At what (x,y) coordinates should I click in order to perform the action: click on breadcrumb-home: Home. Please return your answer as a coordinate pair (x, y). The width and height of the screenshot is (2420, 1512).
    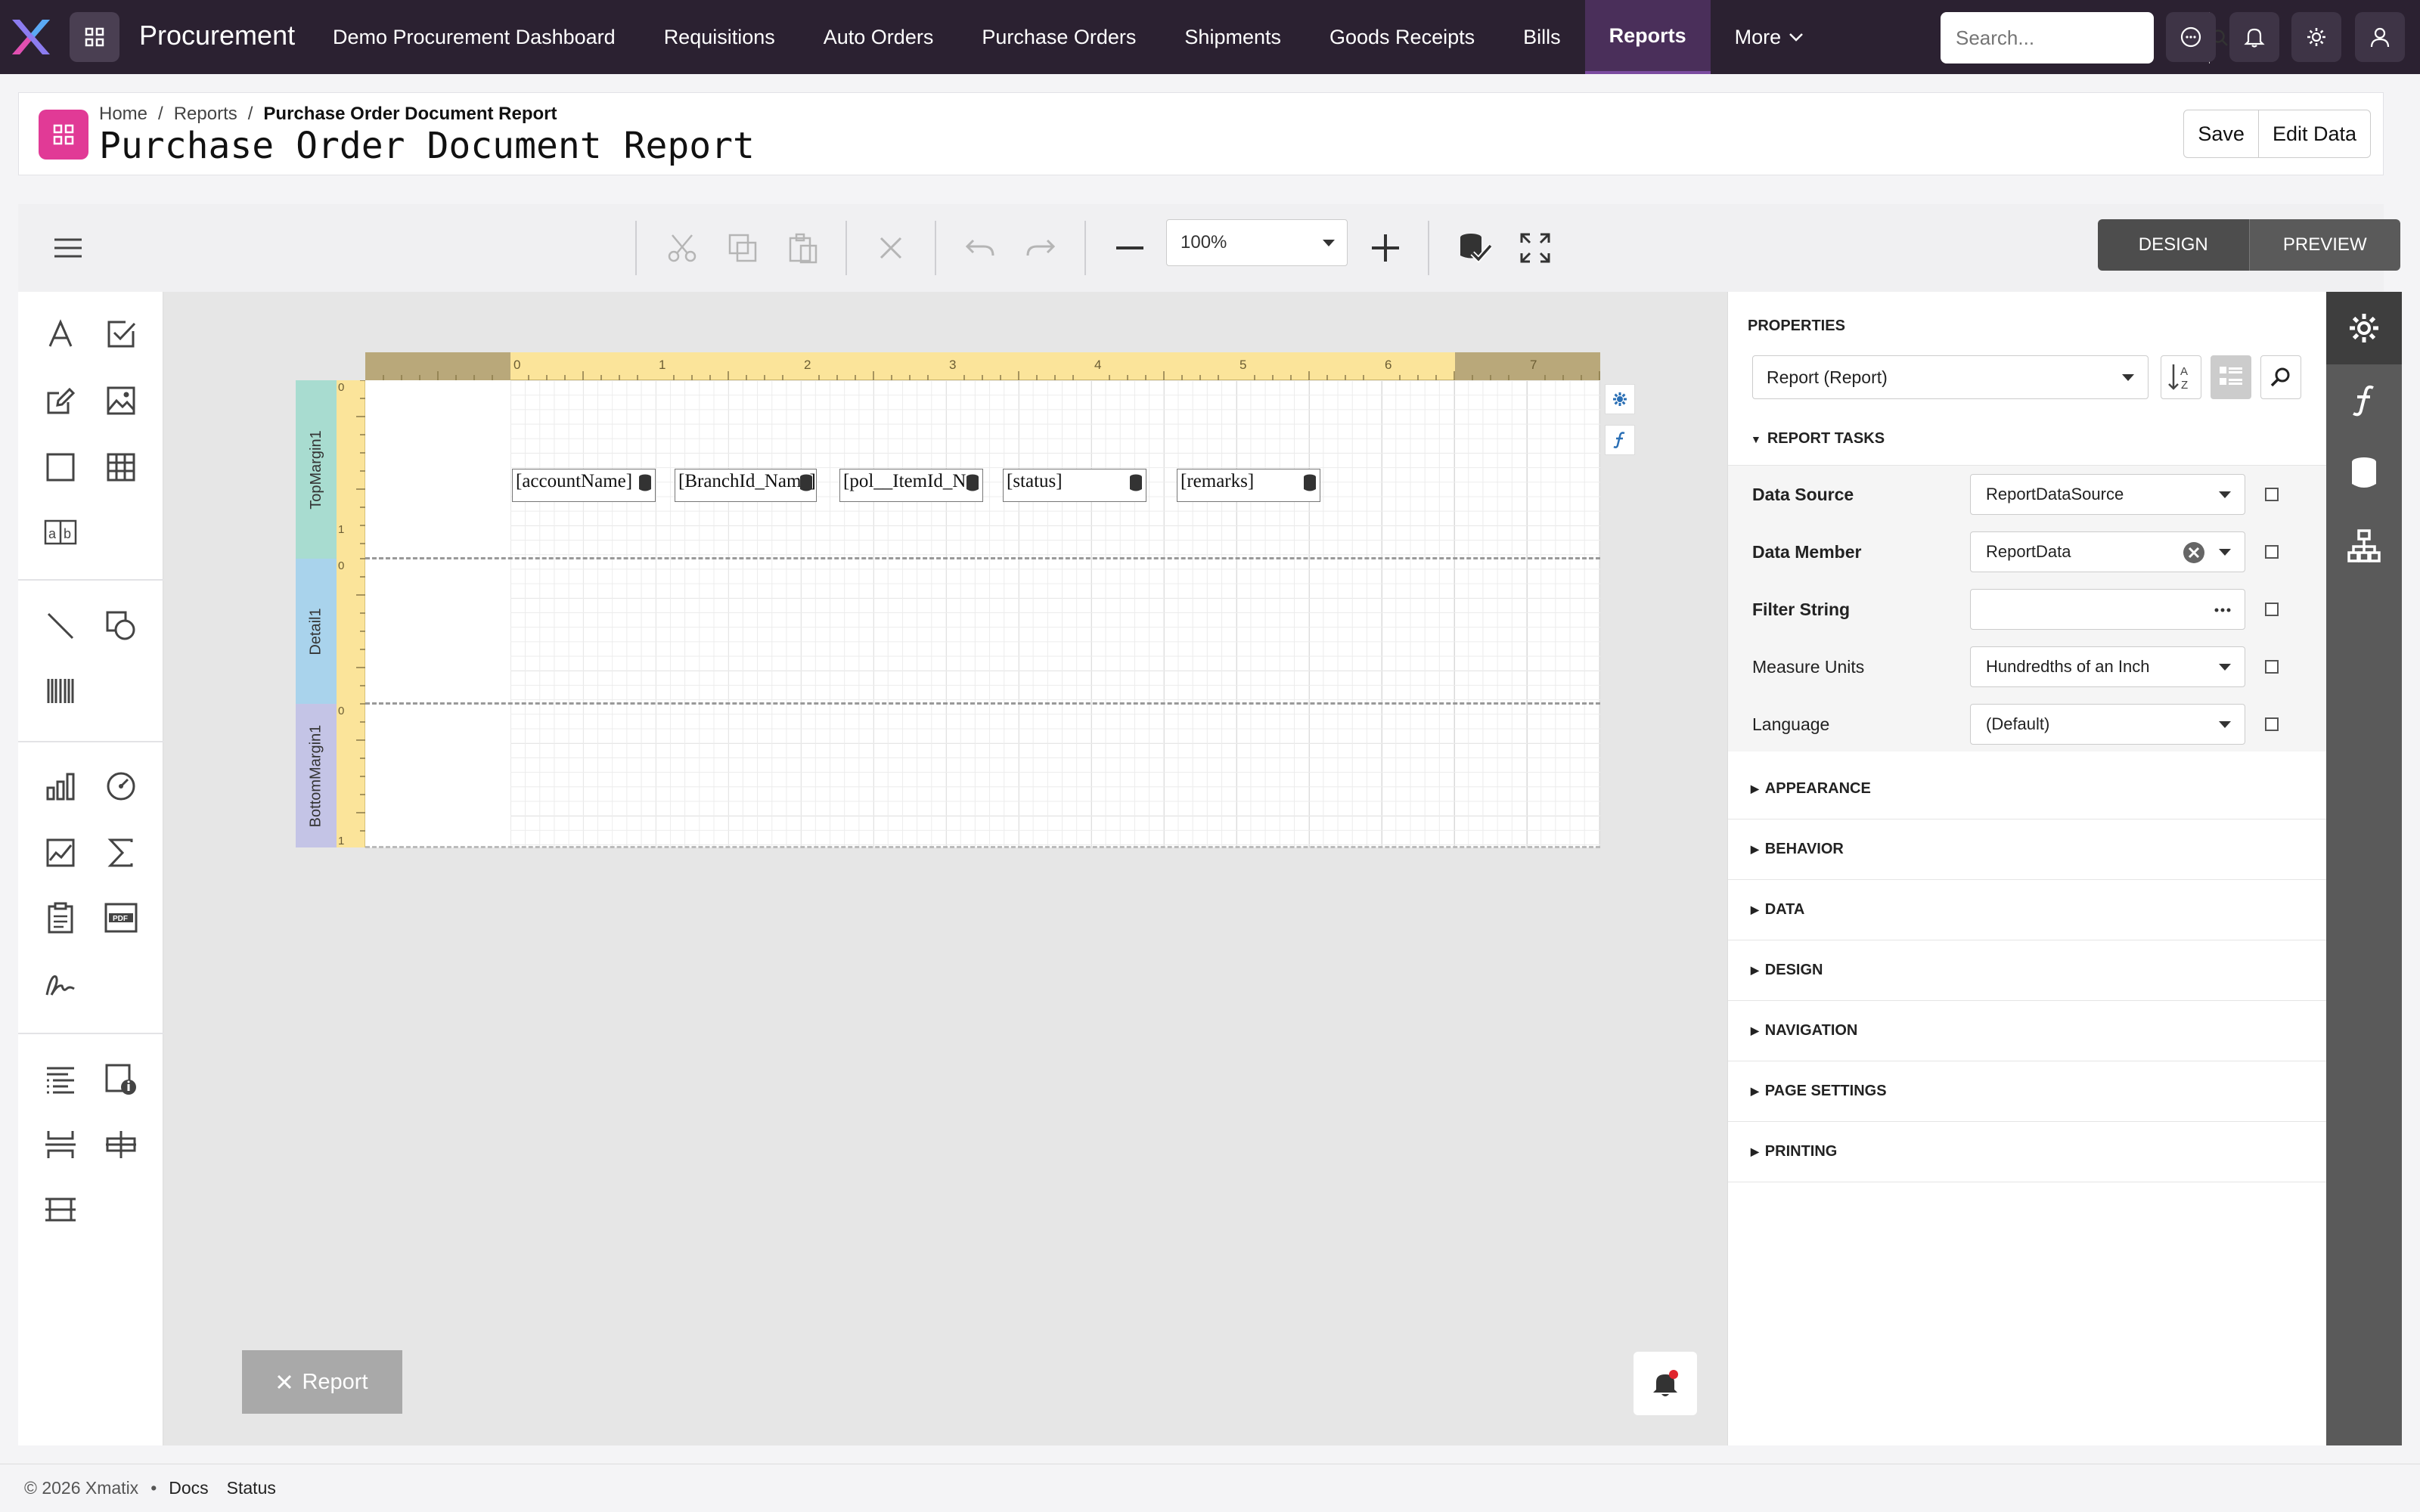
    Looking at the image, I should click on (123, 114).